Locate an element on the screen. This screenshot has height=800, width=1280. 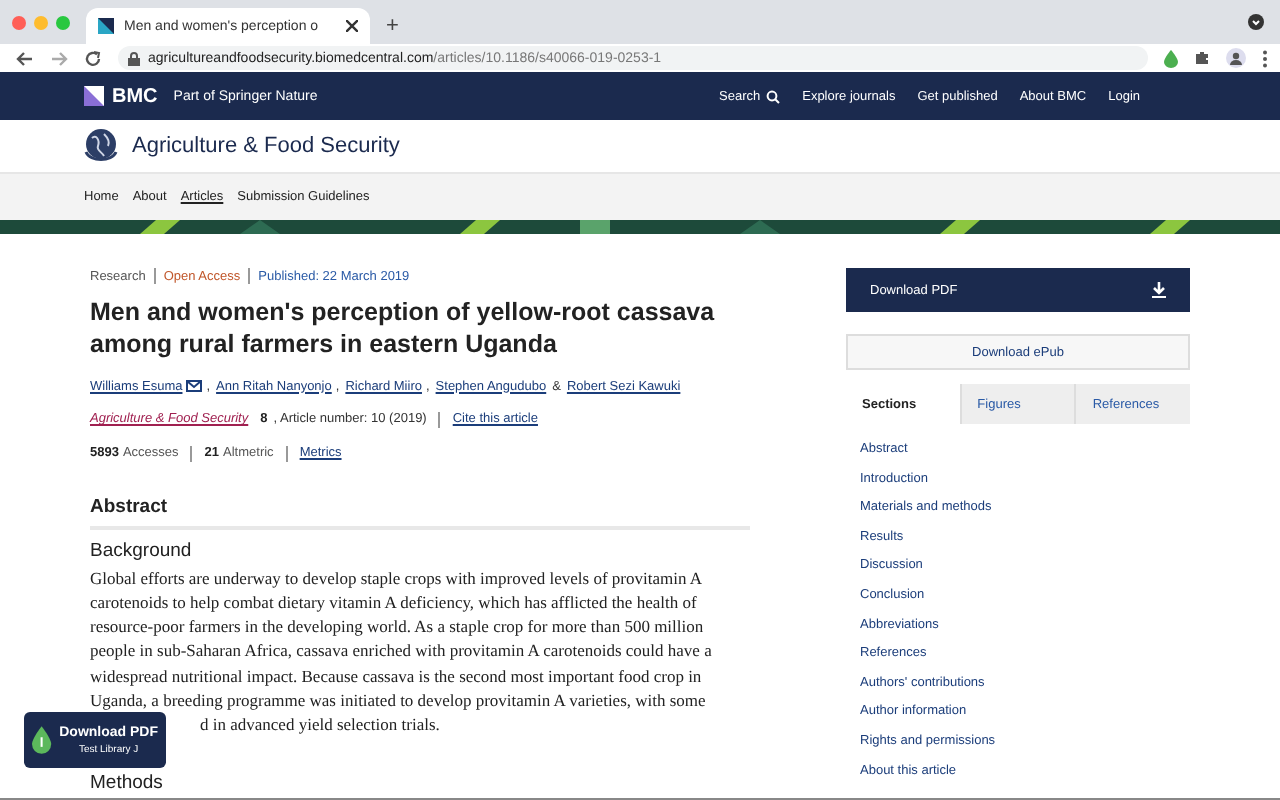
bmc-logo-icon is located at coordinates (94, 96).